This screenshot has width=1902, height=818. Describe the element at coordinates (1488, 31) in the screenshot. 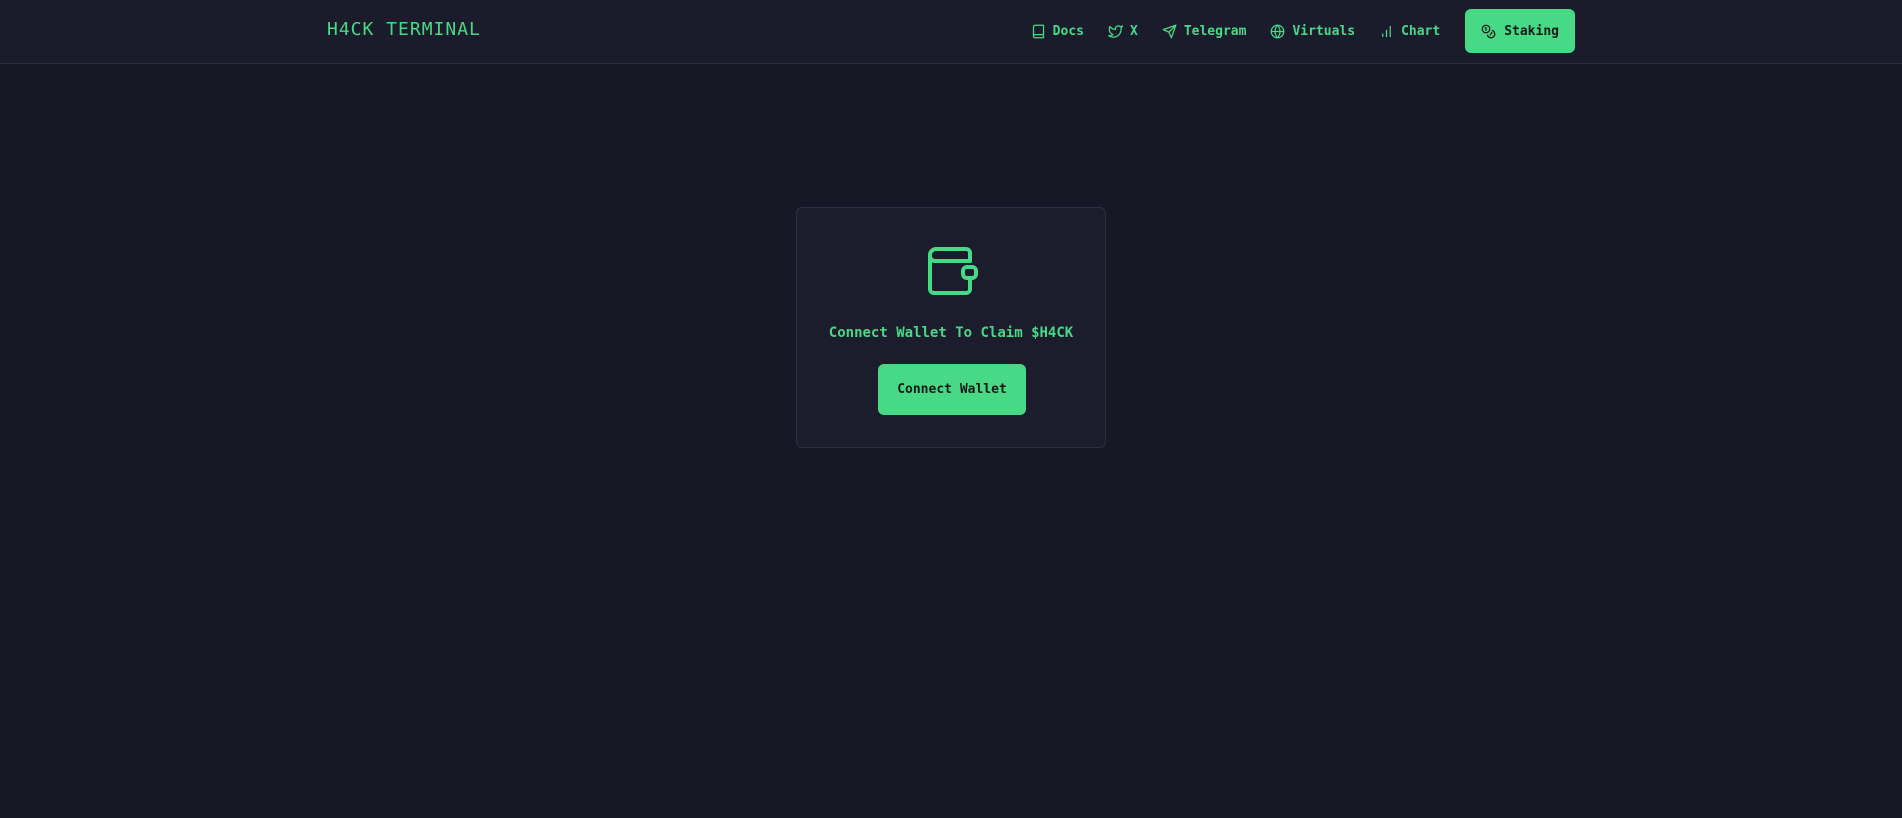

I see `coins-icon` at that location.